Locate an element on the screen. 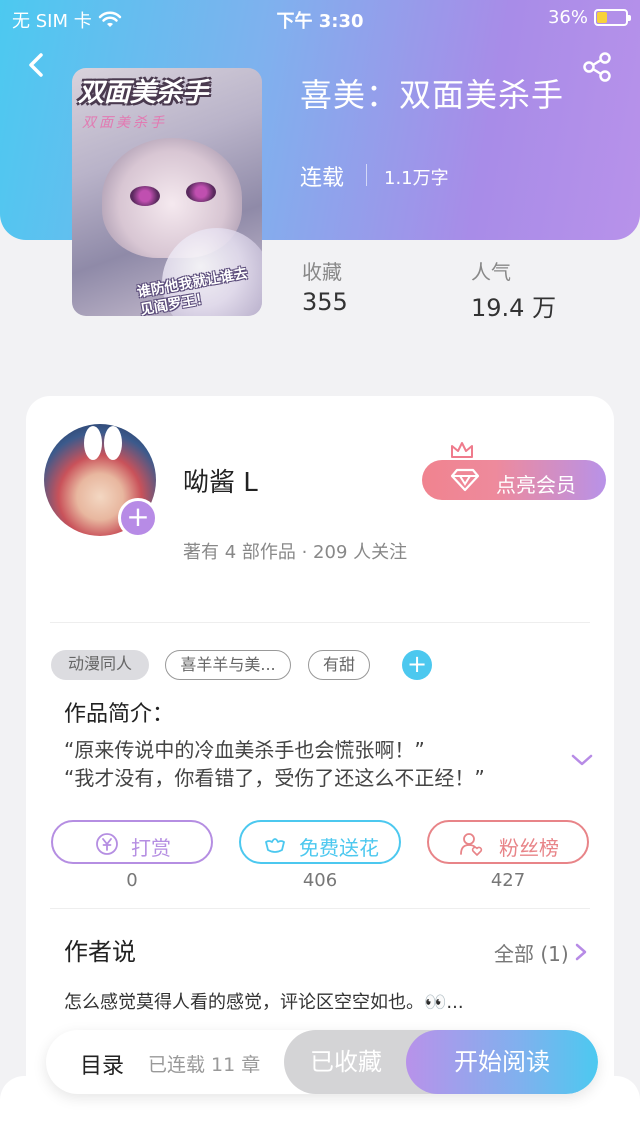  tip-count: 0 is located at coordinates (132, 880).